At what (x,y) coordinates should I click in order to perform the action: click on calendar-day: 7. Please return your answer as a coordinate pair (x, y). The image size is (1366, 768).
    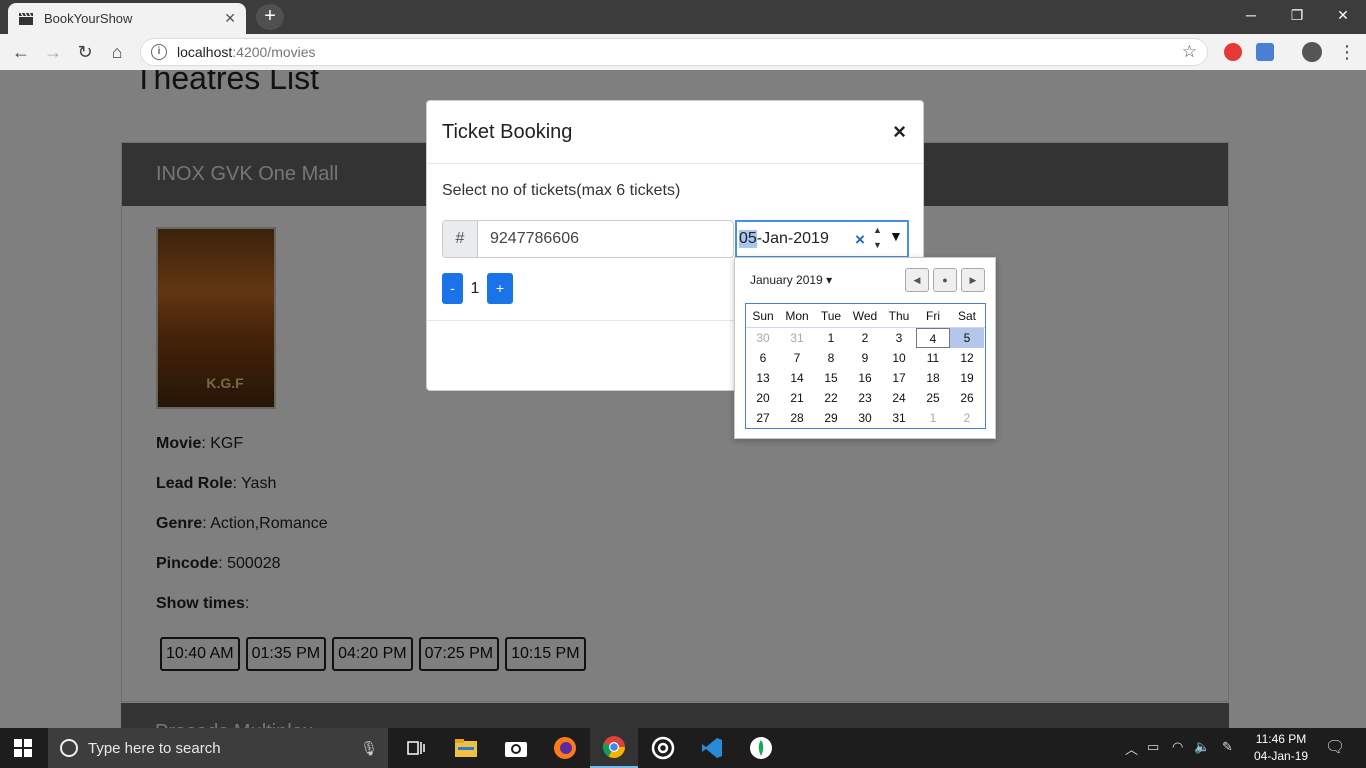
    Looking at the image, I should click on (797, 358).